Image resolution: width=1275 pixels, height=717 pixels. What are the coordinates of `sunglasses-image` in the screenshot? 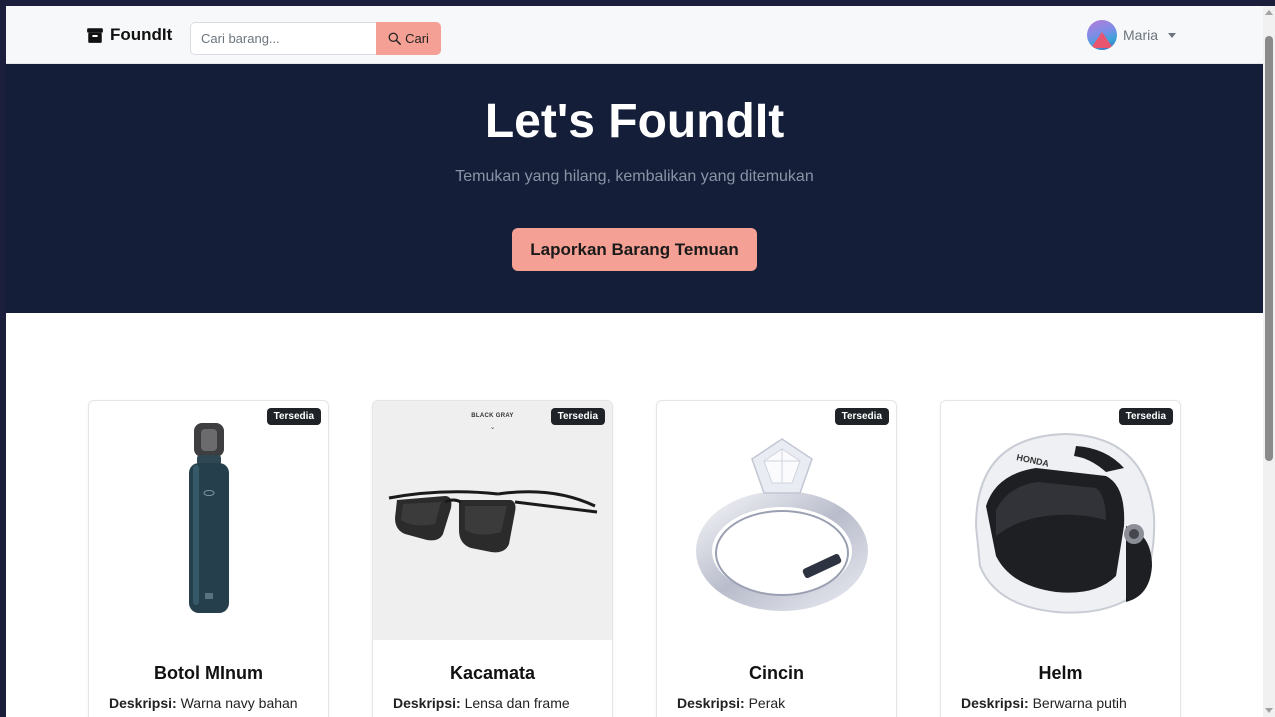 It's located at (492, 520).